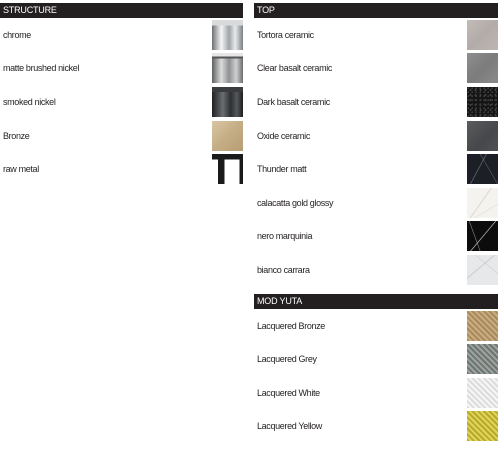  What do you see at coordinates (291, 325) in the screenshot?
I see `finish-label: Lacquered Bronze` at bounding box center [291, 325].